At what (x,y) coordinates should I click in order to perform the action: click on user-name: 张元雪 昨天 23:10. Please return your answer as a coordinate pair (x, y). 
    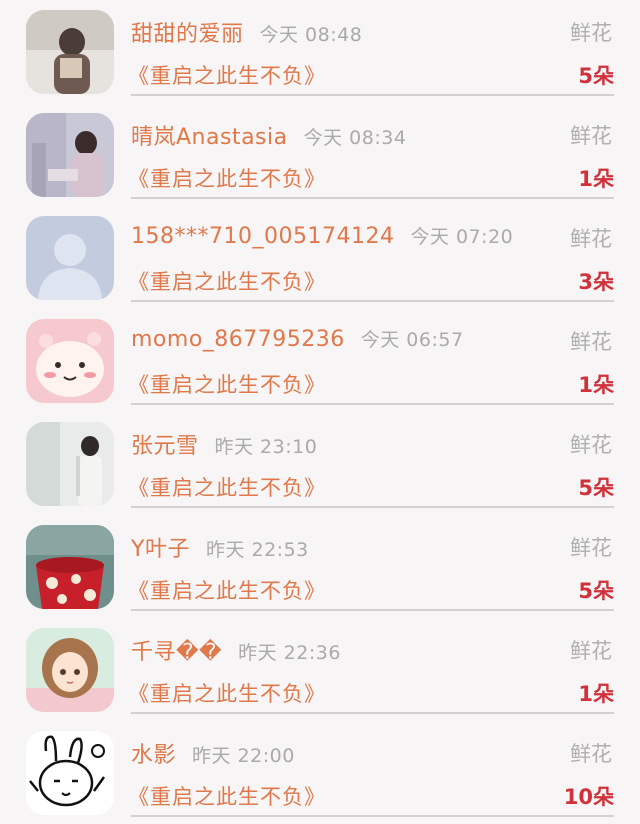
    Looking at the image, I should click on (224, 444).